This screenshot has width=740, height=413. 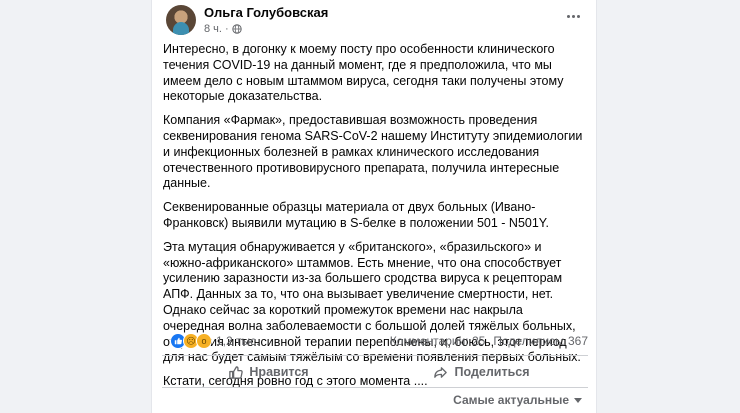 I want to click on comments-count: Комментарии: 25, so click(x=438, y=341).